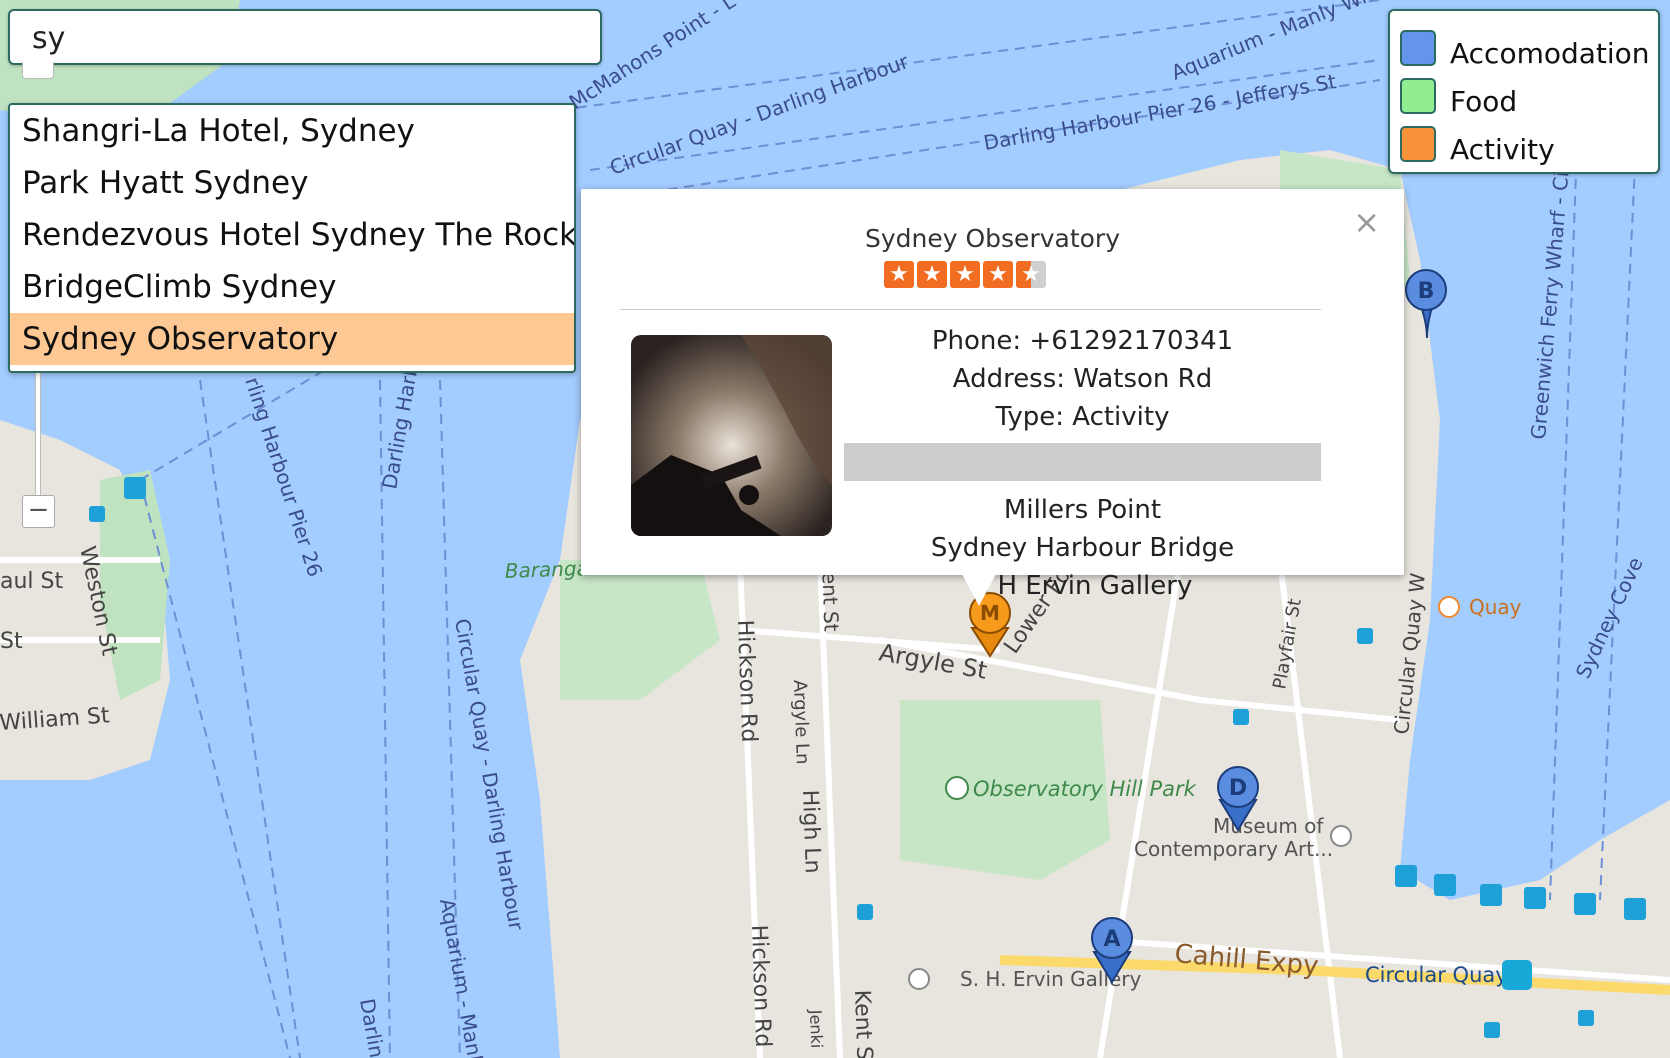 The width and height of the screenshot is (1670, 1058). What do you see at coordinates (1082, 341) in the screenshot?
I see `phone-text: Phone: +61292170341` at bounding box center [1082, 341].